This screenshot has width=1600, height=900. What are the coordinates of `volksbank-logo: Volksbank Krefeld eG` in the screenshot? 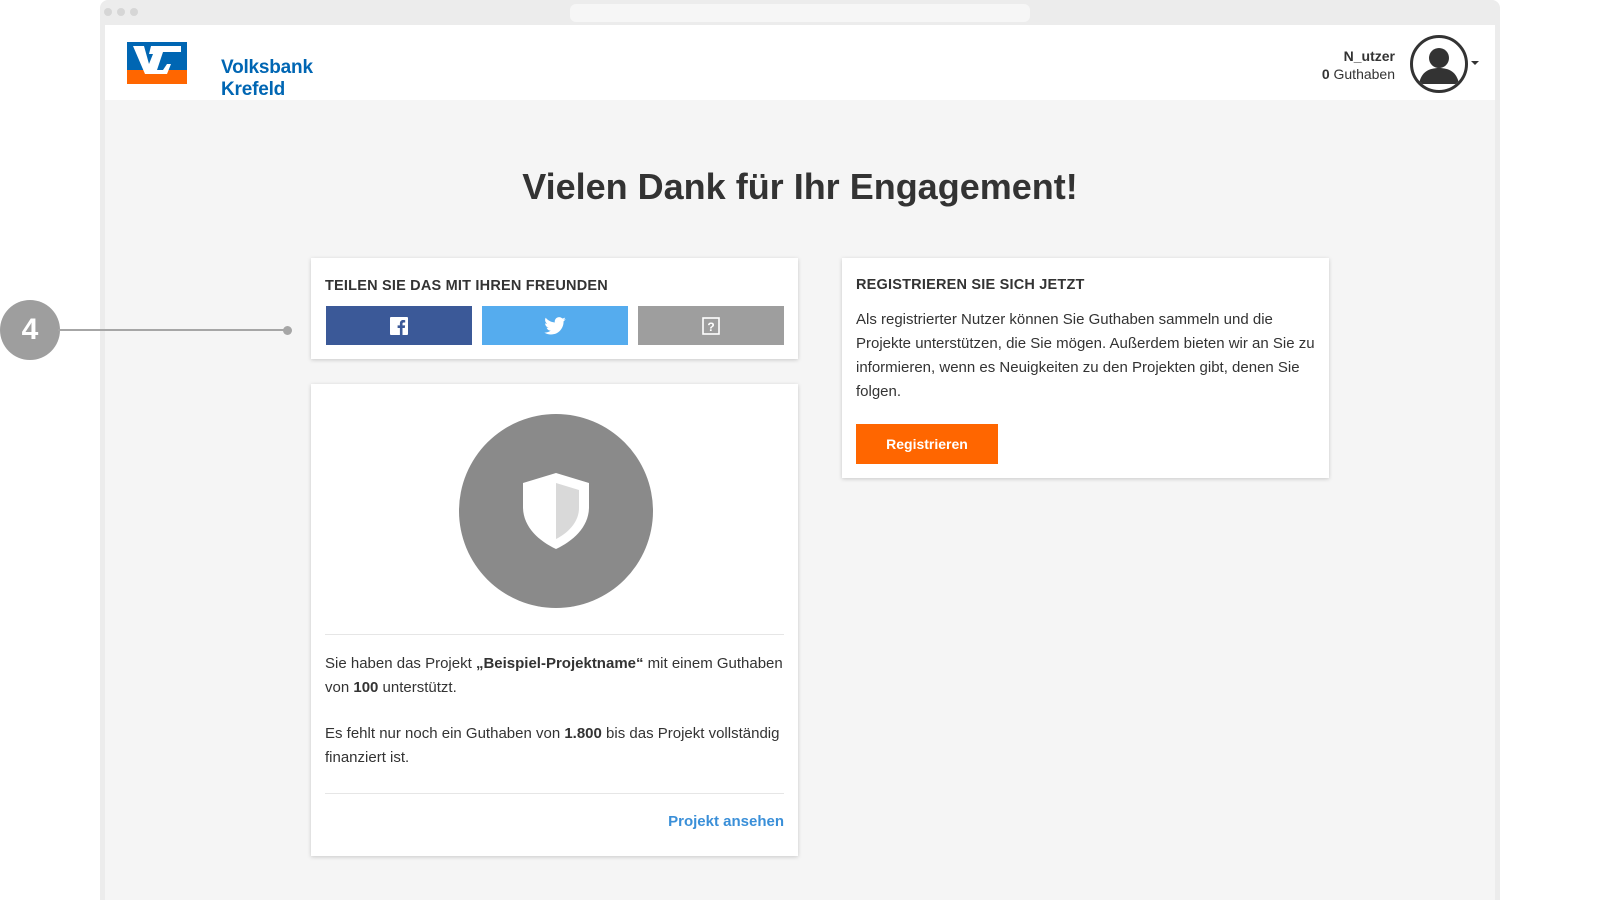 It's located at (220, 82).